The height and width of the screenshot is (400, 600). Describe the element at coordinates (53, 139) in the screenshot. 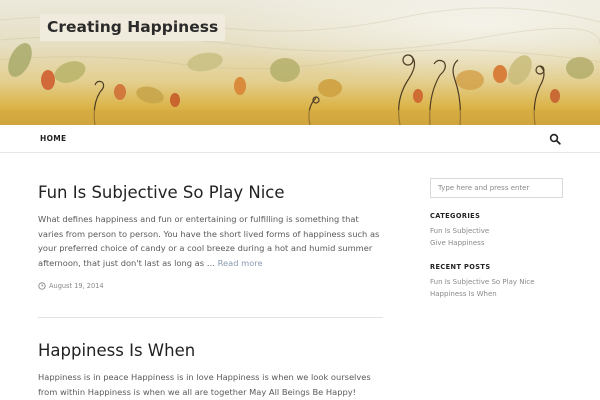

I see `nav-item-home: HOME` at that location.